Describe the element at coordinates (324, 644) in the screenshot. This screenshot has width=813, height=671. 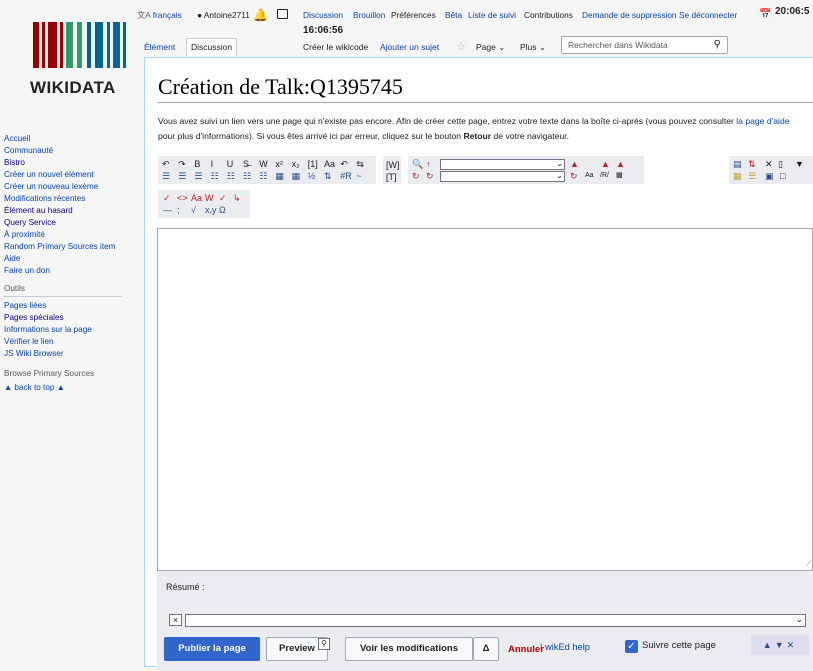
I see `local-preview-icon: ⚲` at that location.